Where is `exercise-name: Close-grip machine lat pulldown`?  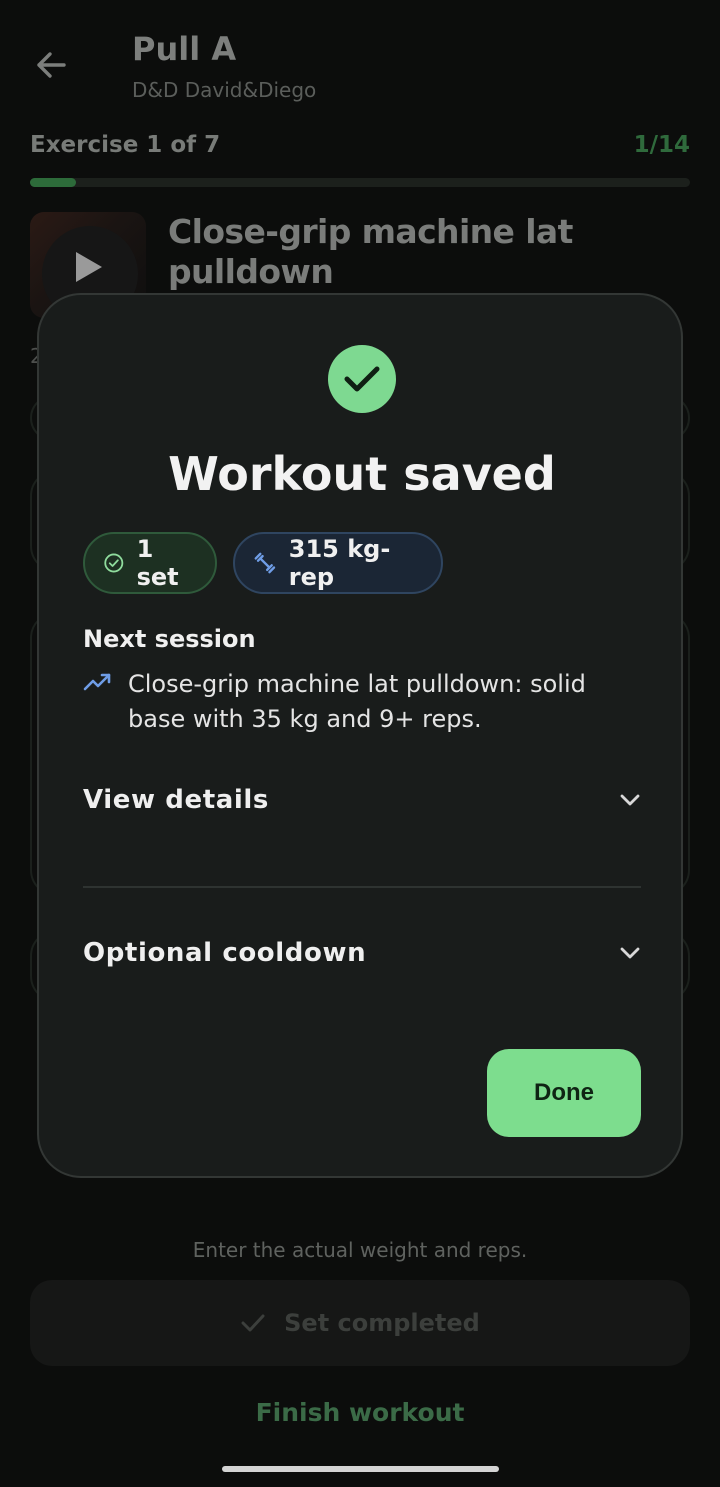
exercise-name: Close-grip machine lat pulldown is located at coordinates (370, 251).